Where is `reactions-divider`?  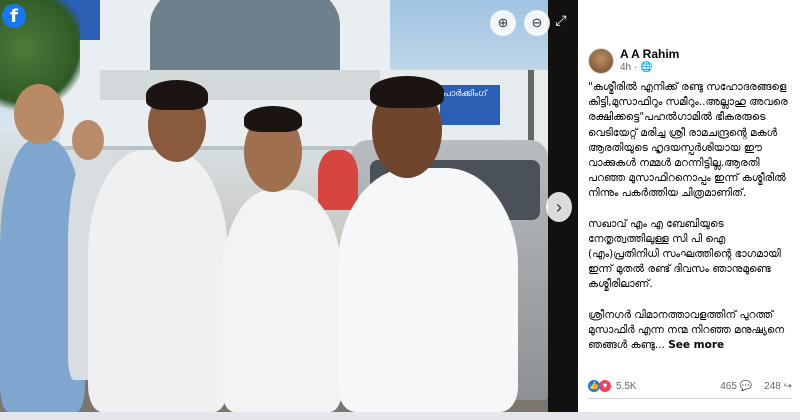 reactions-divider is located at coordinates (690, 398).